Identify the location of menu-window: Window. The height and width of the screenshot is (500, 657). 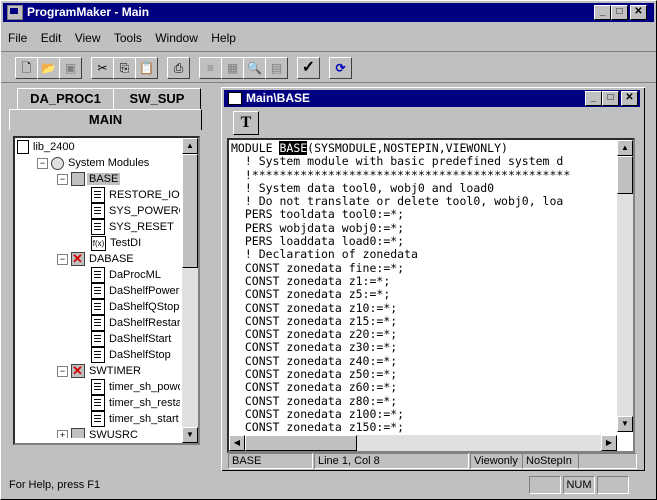
(176, 38).